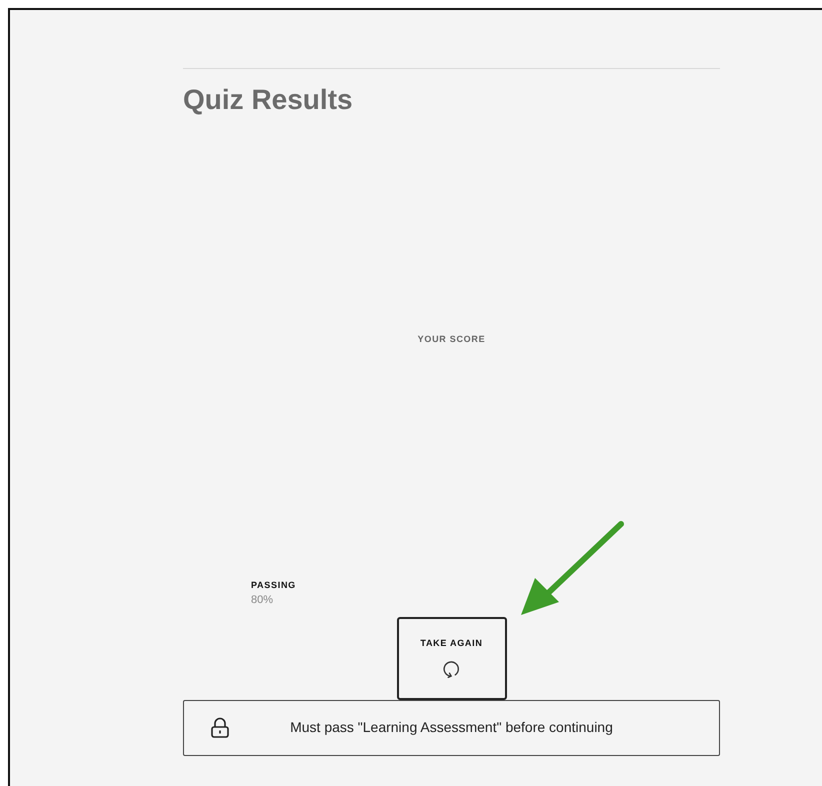  What do you see at coordinates (452, 668) in the screenshot?
I see `retry-icon` at bounding box center [452, 668].